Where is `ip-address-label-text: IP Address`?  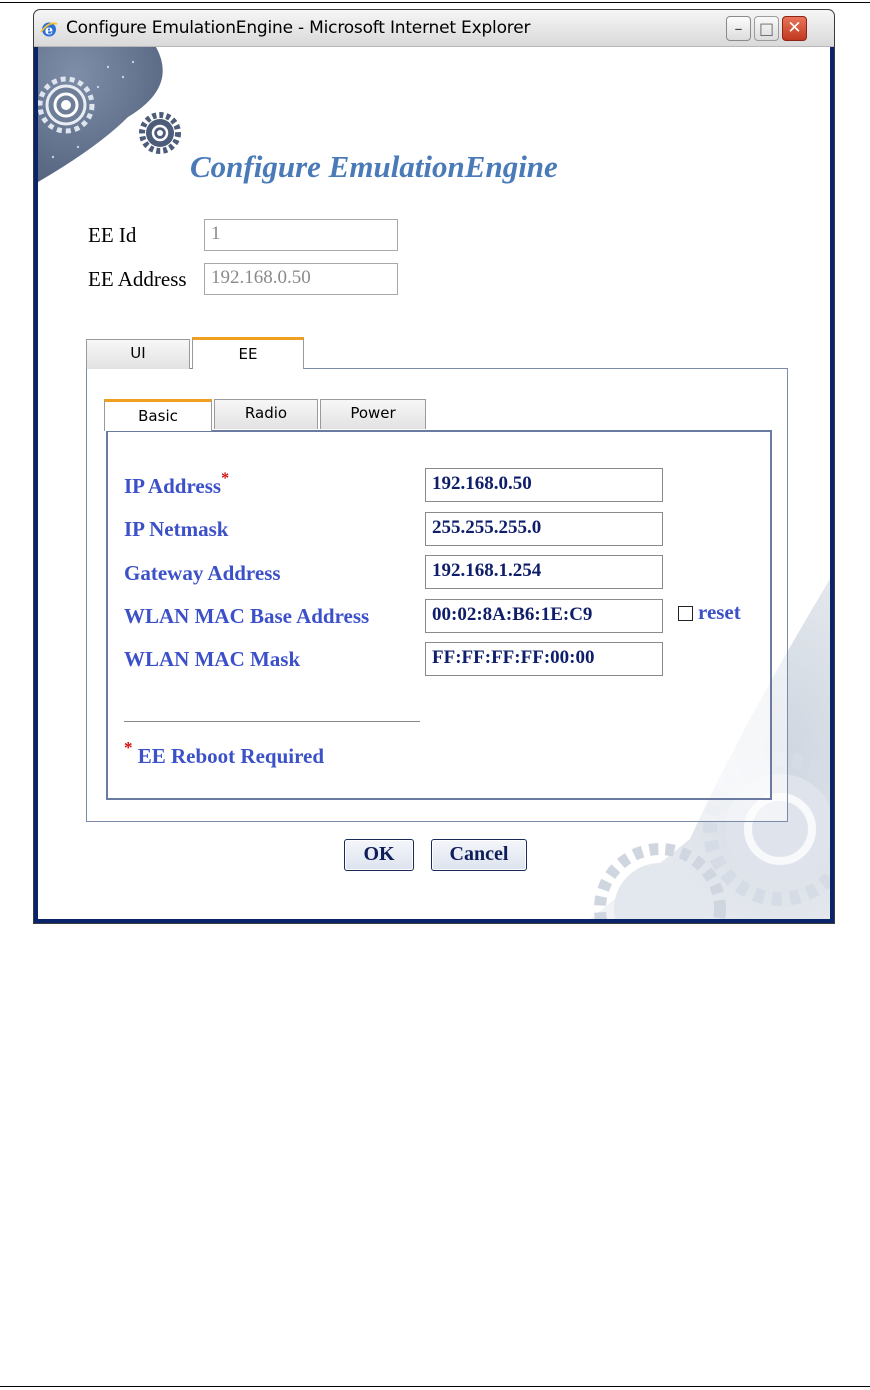
ip-address-label-text: IP Address is located at coordinates (173, 486).